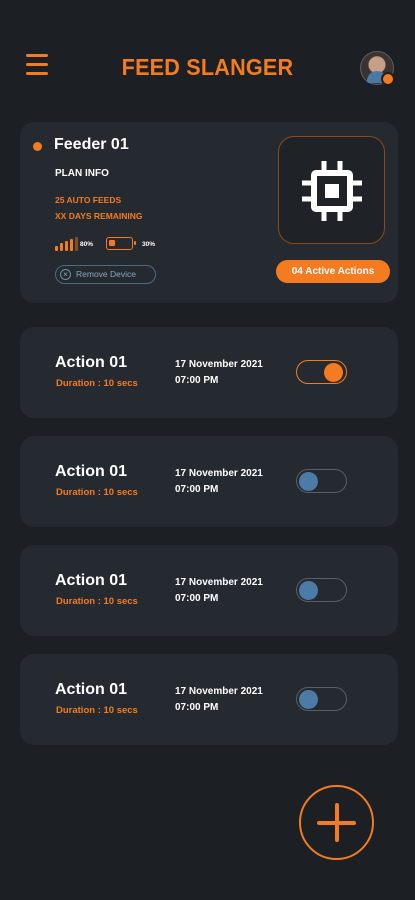  I want to click on signal-value: 80%, so click(87, 244).